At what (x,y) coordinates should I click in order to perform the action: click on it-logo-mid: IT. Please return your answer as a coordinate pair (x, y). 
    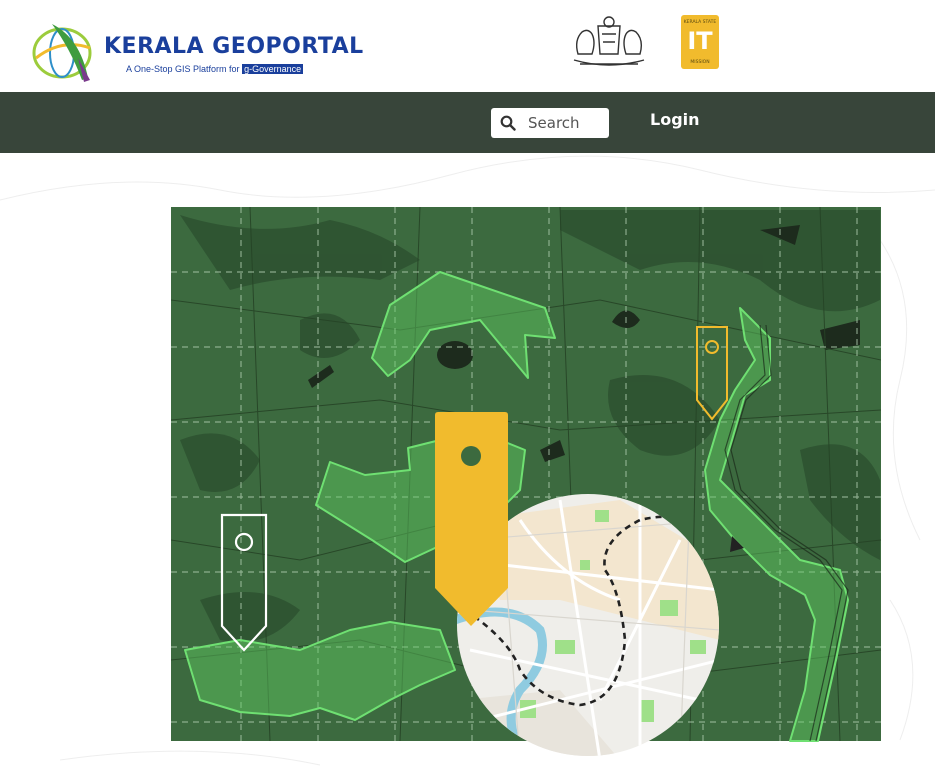
    Looking at the image, I should click on (700, 41).